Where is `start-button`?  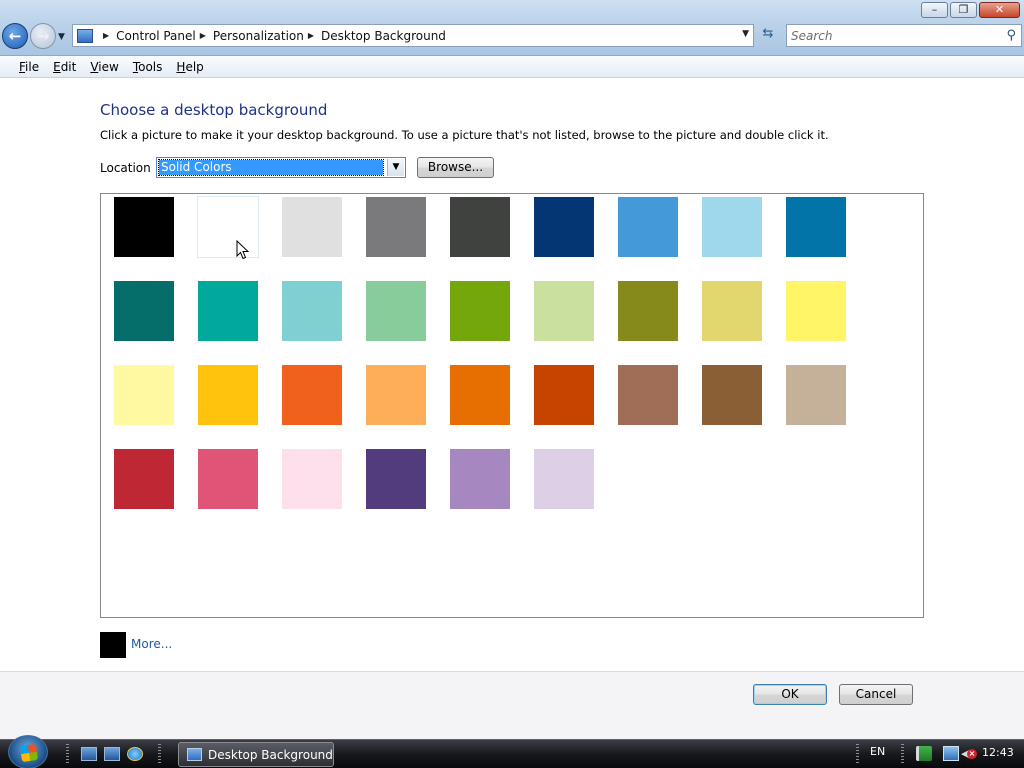 start-button is located at coordinates (28, 751).